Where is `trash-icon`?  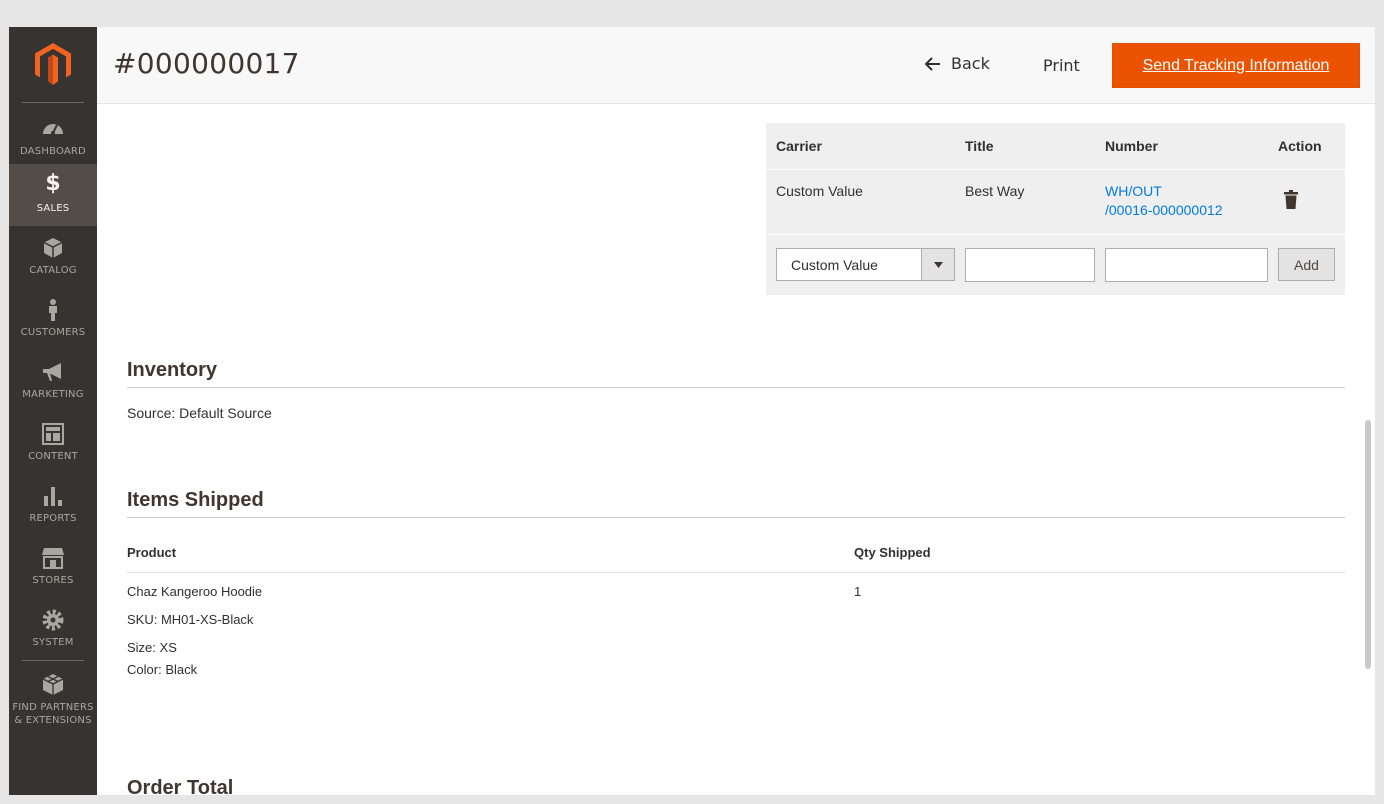 trash-icon is located at coordinates (1291, 199).